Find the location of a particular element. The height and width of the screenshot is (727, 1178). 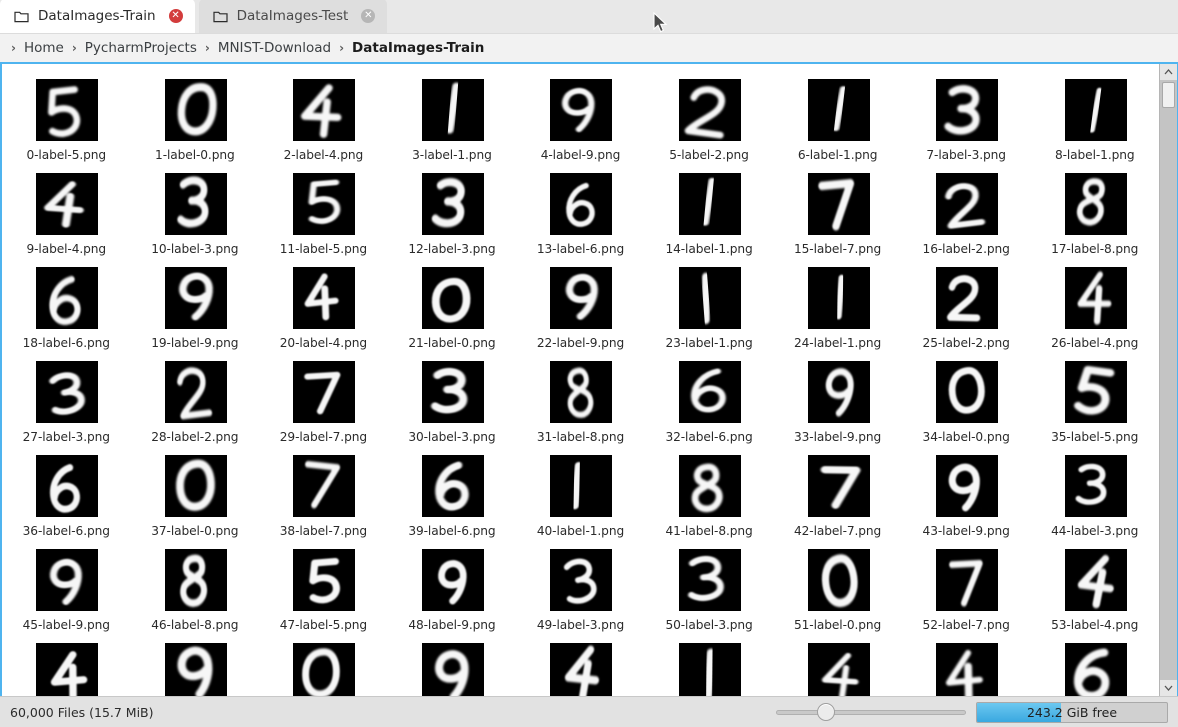

file-item: 21-label-0.png is located at coordinates (452, 307).